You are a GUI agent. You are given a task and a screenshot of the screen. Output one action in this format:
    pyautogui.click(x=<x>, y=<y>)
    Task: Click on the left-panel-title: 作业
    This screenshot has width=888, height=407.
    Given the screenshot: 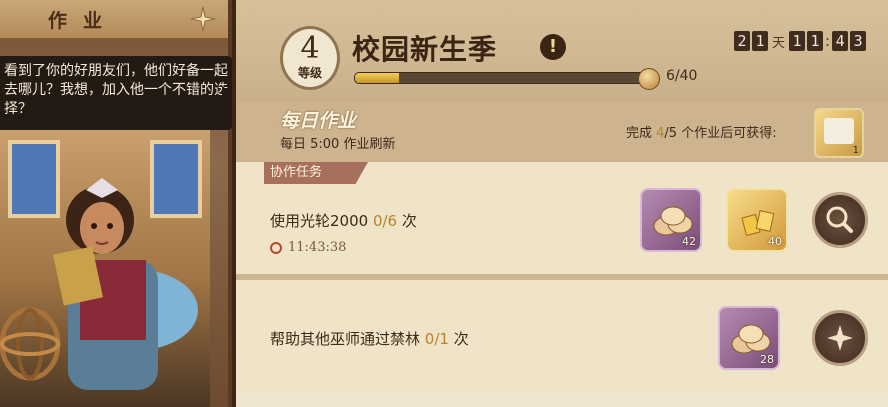 What is the action you would take?
    pyautogui.click(x=83, y=21)
    